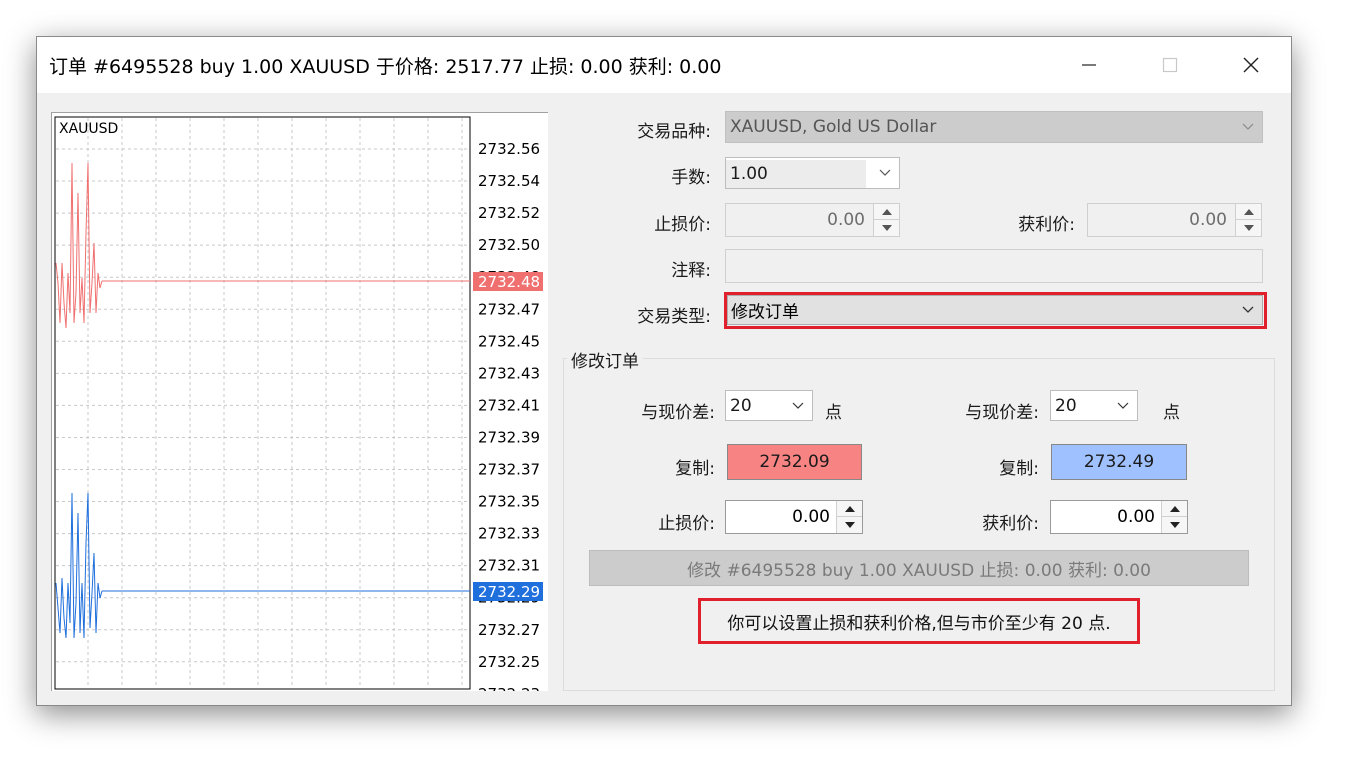 The image size is (1365, 779). I want to click on close-button, so click(1251, 65).